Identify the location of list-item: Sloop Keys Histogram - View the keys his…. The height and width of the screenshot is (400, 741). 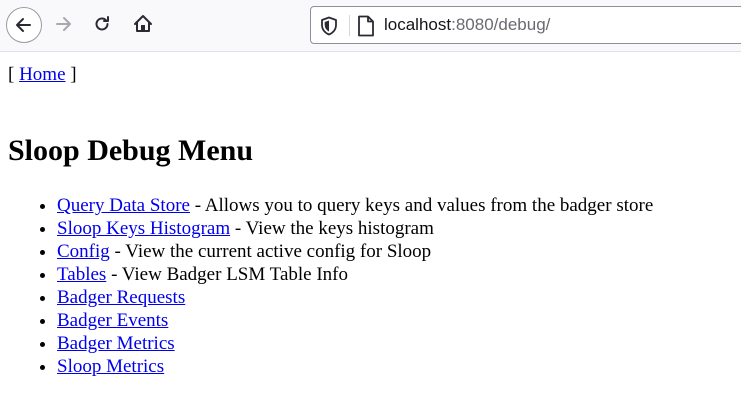
(355, 228).